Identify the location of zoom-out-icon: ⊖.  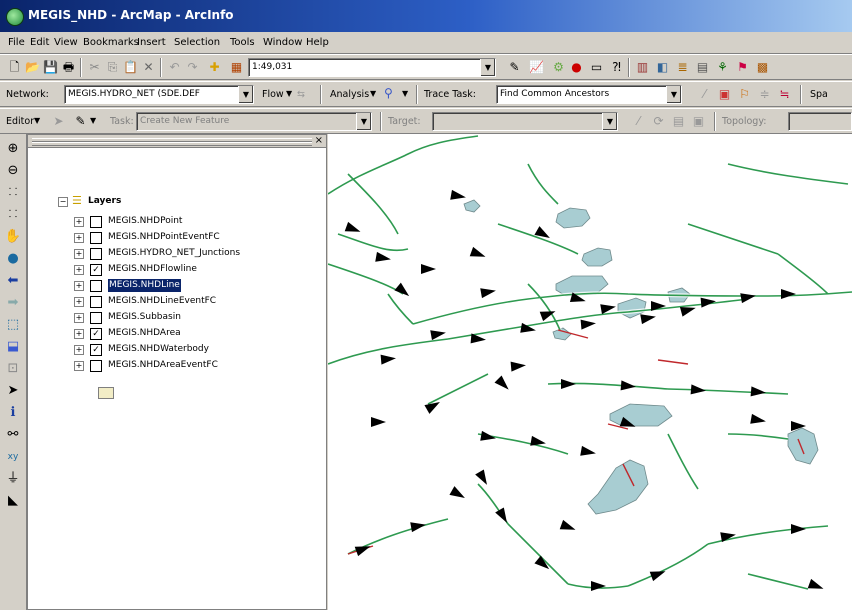
(13, 171).